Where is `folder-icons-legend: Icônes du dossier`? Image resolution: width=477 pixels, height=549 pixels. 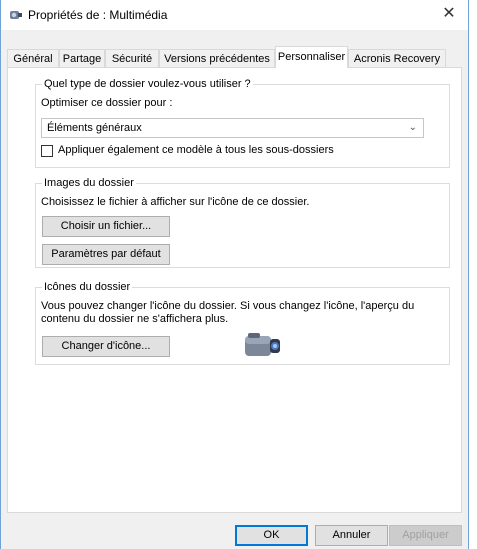 folder-icons-legend: Icônes du dossier is located at coordinates (87, 287).